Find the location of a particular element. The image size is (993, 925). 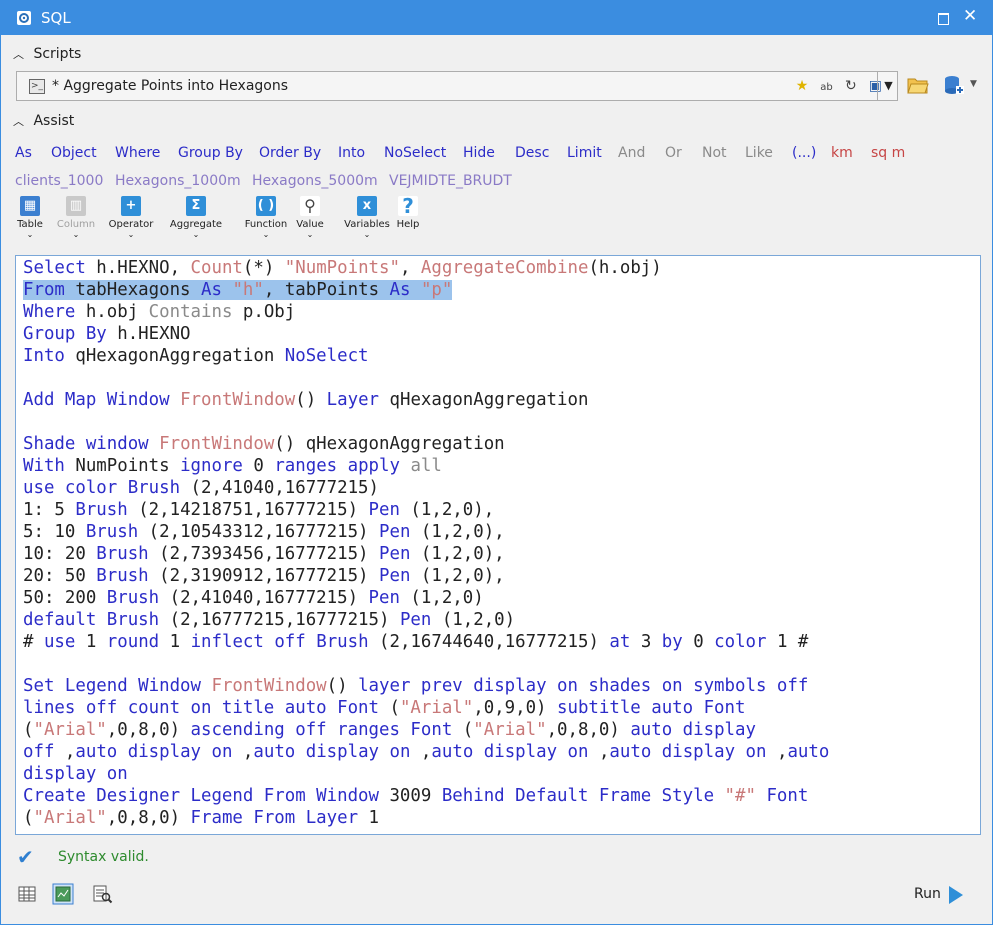

keyword-sq-m: sq m is located at coordinates (888, 153).